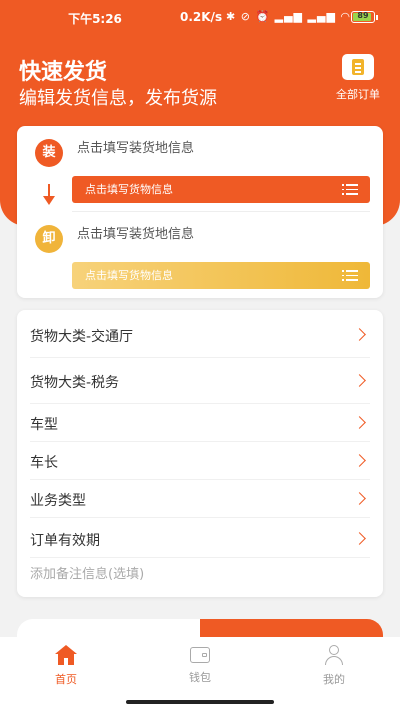 The width and height of the screenshot is (400, 711). Describe the element at coordinates (65, 541) in the screenshot. I see `form-row-label: 订单有效期` at that location.